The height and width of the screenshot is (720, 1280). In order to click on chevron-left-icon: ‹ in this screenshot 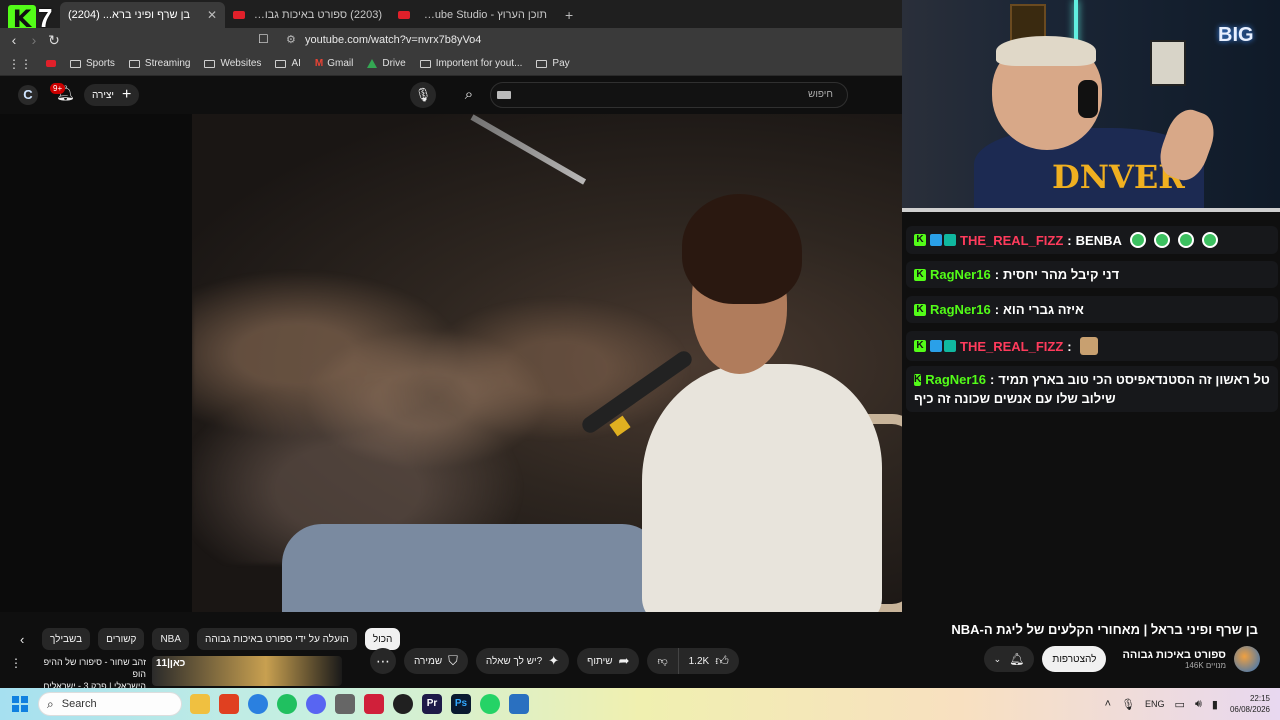, I will do `click(27, 639)`.